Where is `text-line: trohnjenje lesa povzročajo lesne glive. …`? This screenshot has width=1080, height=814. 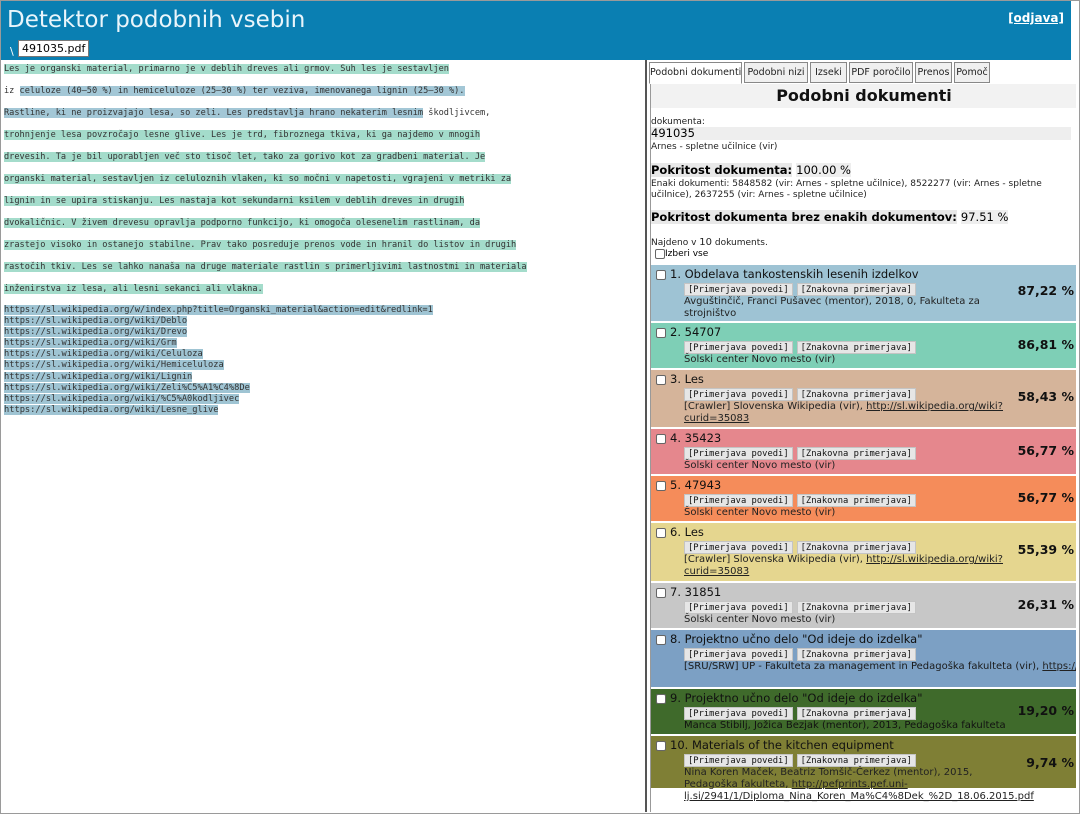
text-line: trohnjenje lesa povzročajo lesne glive. … is located at coordinates (265, 141).